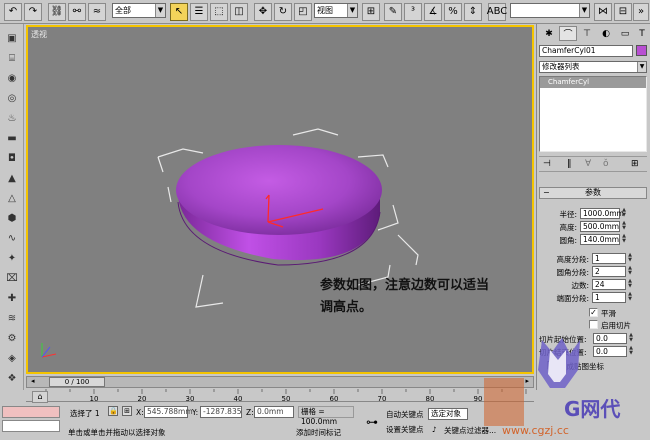 The width and height of the screenshot is (650, 440). What do you see at coordinates (593, 67) in the screenshot?
I see `modifier-list-dropdown: 修改器列表 ▼` at bounding box center [593, 67].